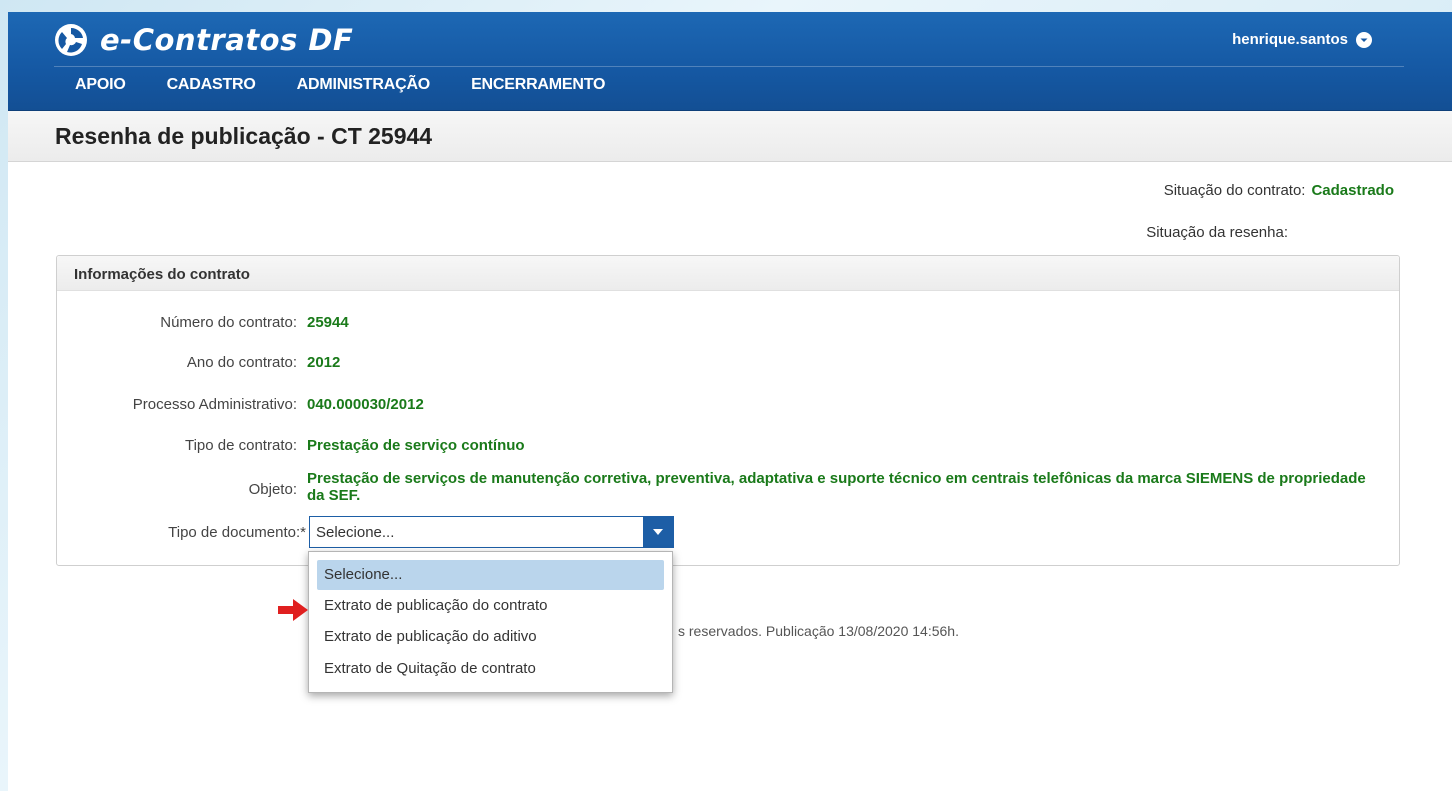  I want to click on dropdown-option-extrato-contrato: Extrato de publicação do contrato, so click(490, 606).